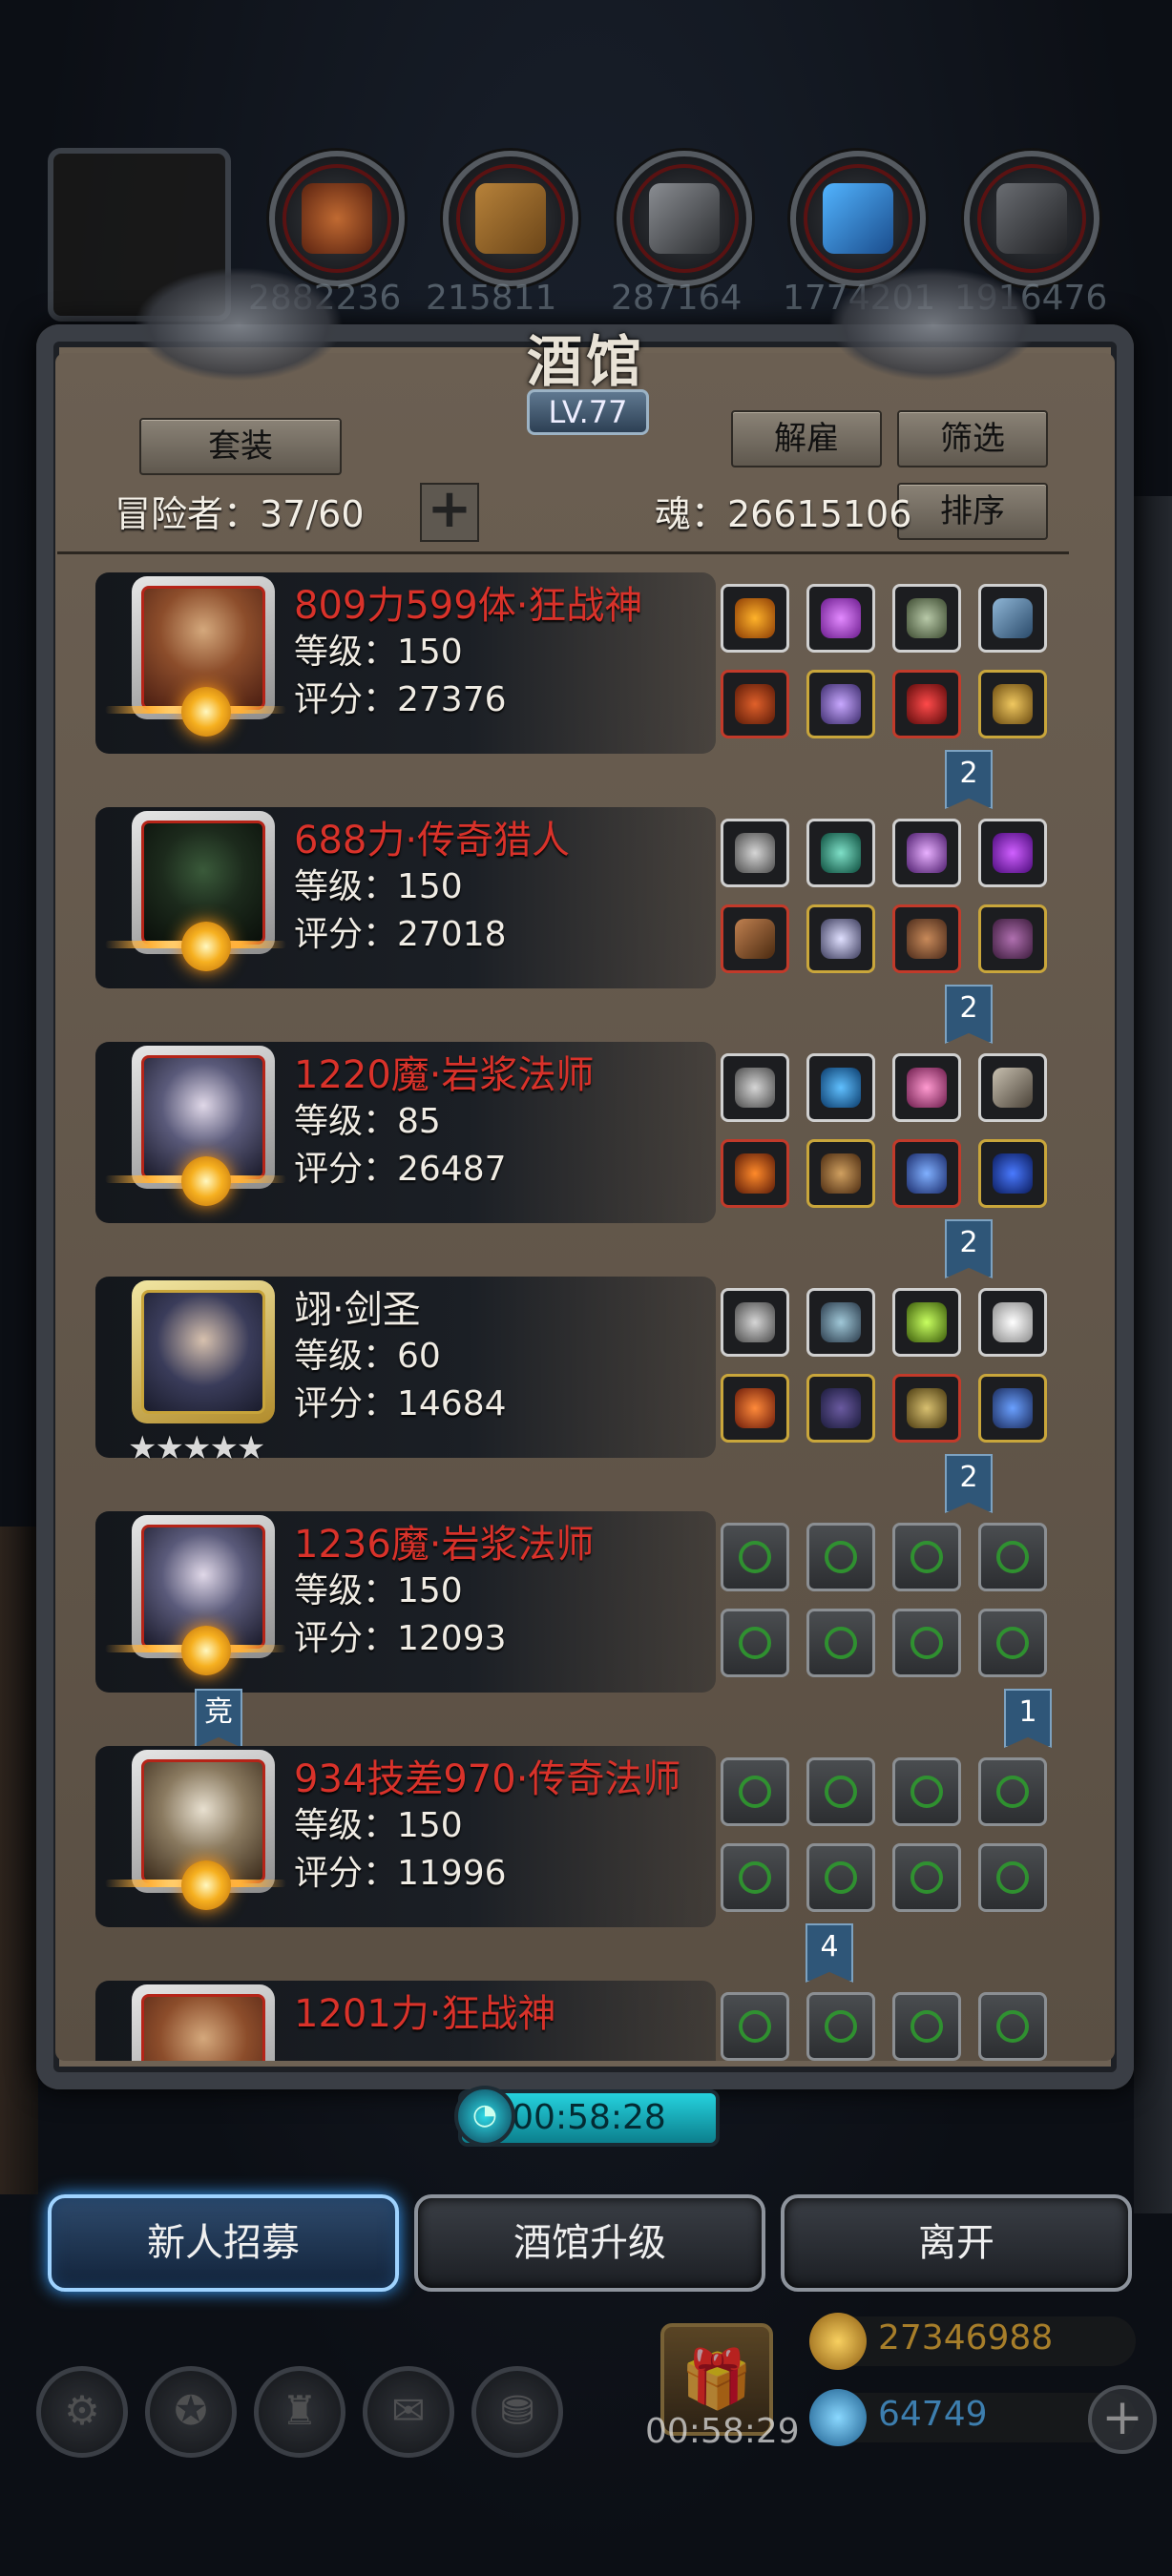 The image size is (1172, 2576). I want to click on equip-bow-icon, so click(755, 938).